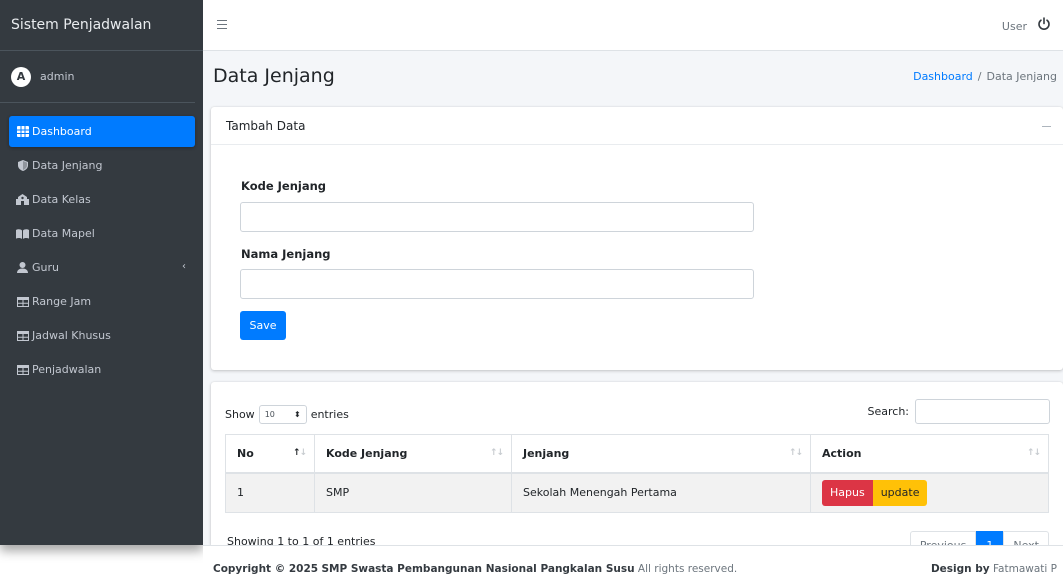 The image size is (1063, 578). What do you see at coordinates (102, 199) in the screenshot?
I see `sidebar-item-data-kelas: Data Kelas` at bounding box center [102, 199].